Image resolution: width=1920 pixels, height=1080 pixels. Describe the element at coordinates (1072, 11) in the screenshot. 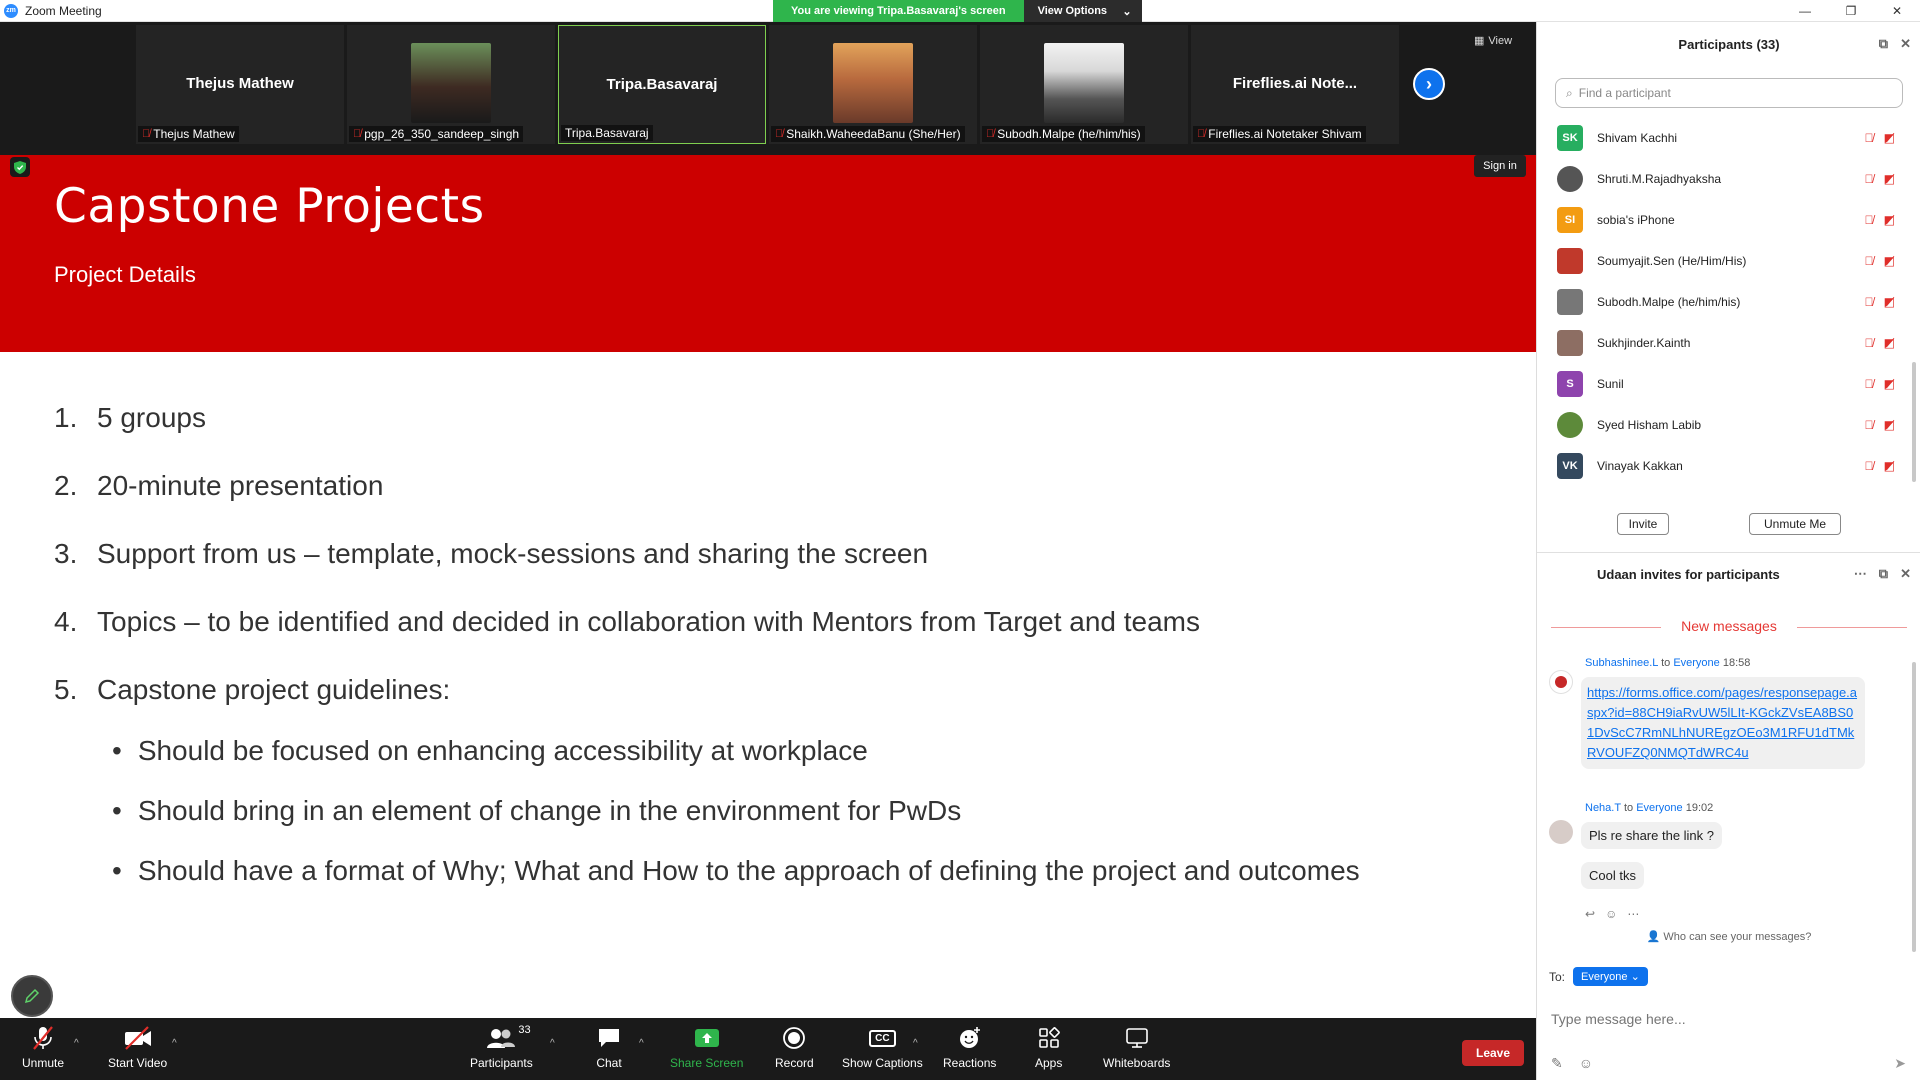

I see `view-options-label: View Options` at that location.